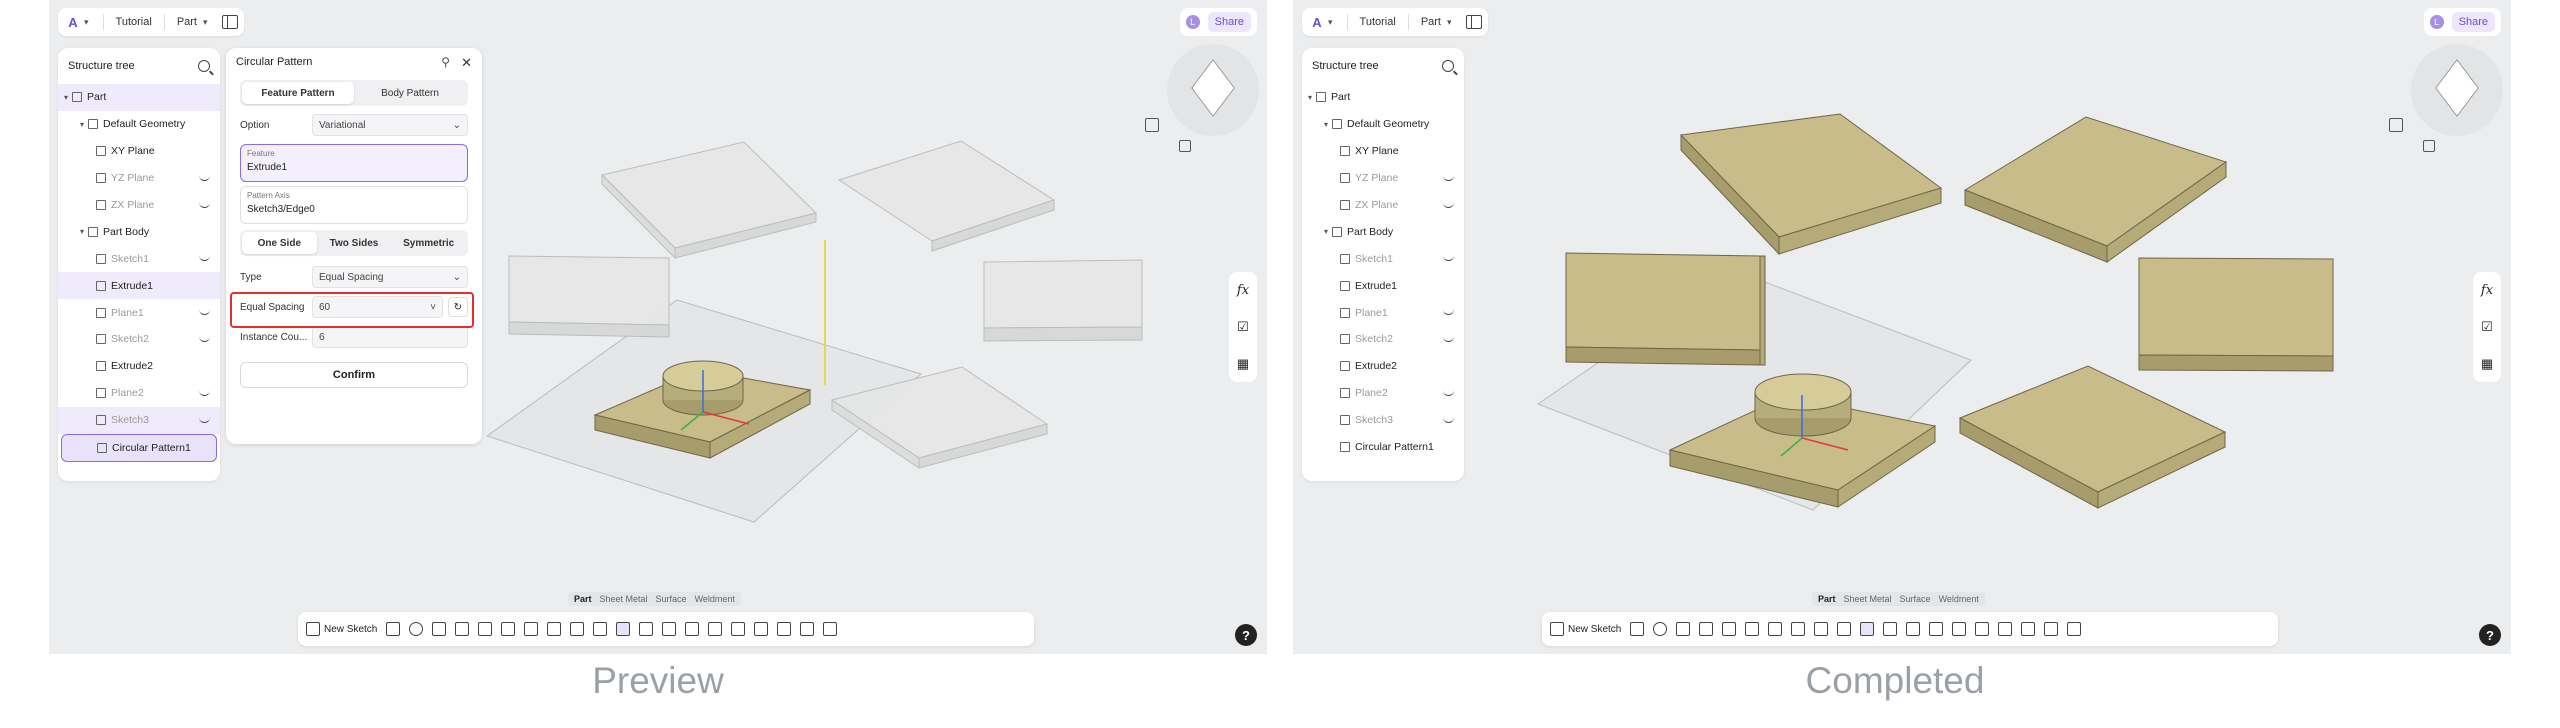 The height and width of the screenshot is (728, 2560). Describe the element at coordinates (1383, 258) in the screenshot. I see `tree-item-sketch1: Sketch1` at that location.